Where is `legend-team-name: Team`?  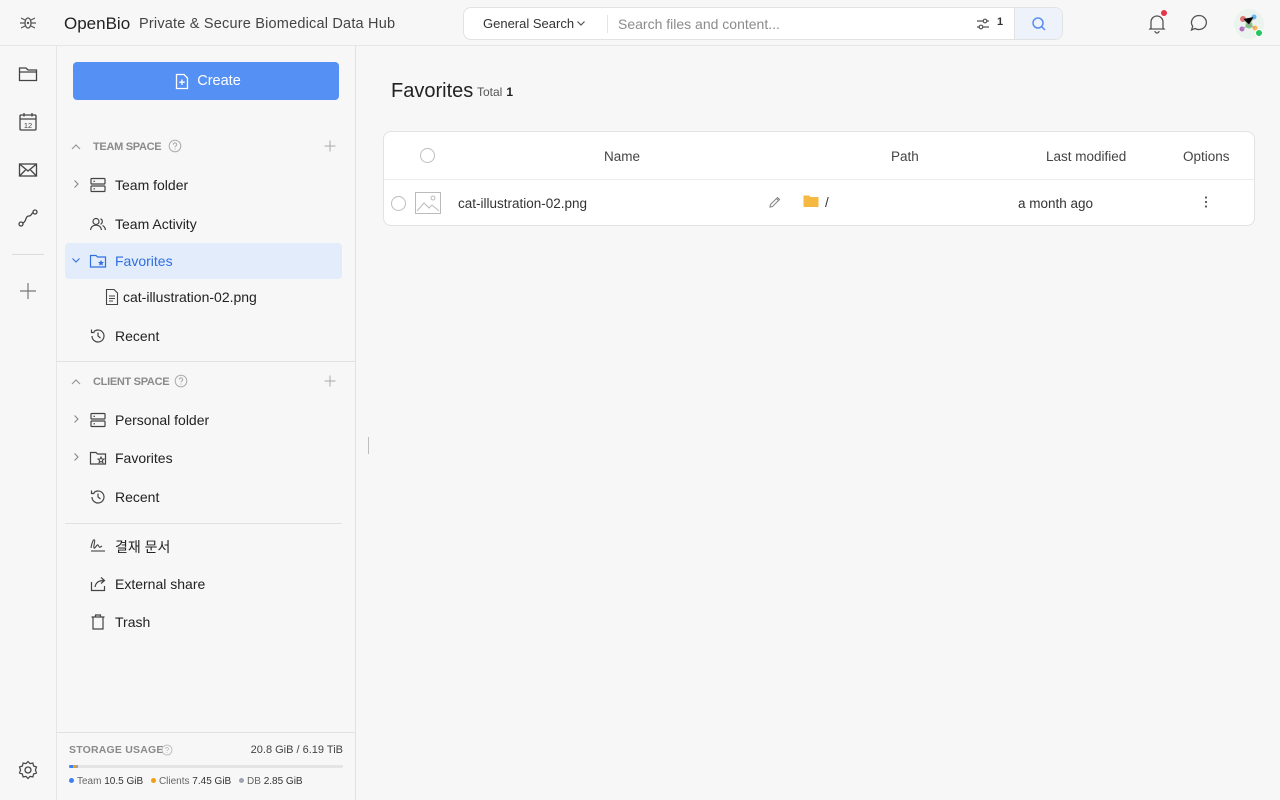
legend-team-name: Team is located at coordinates (89, 781).